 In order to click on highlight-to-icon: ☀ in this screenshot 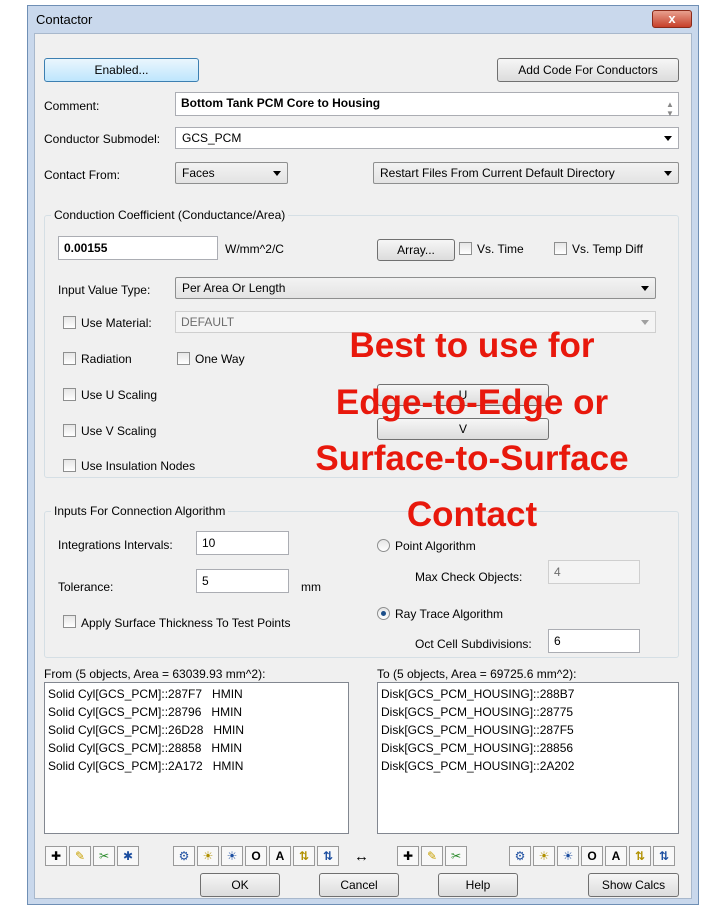, I will do `click(544, 856)`.